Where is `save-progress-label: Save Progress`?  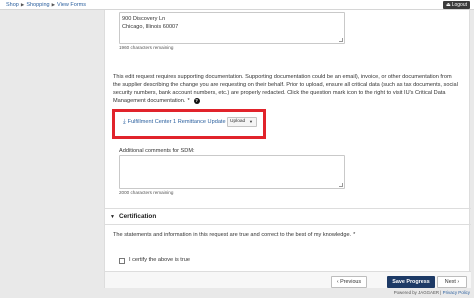
save-progress-label: Save Progress is located at coordinates (411, 282).